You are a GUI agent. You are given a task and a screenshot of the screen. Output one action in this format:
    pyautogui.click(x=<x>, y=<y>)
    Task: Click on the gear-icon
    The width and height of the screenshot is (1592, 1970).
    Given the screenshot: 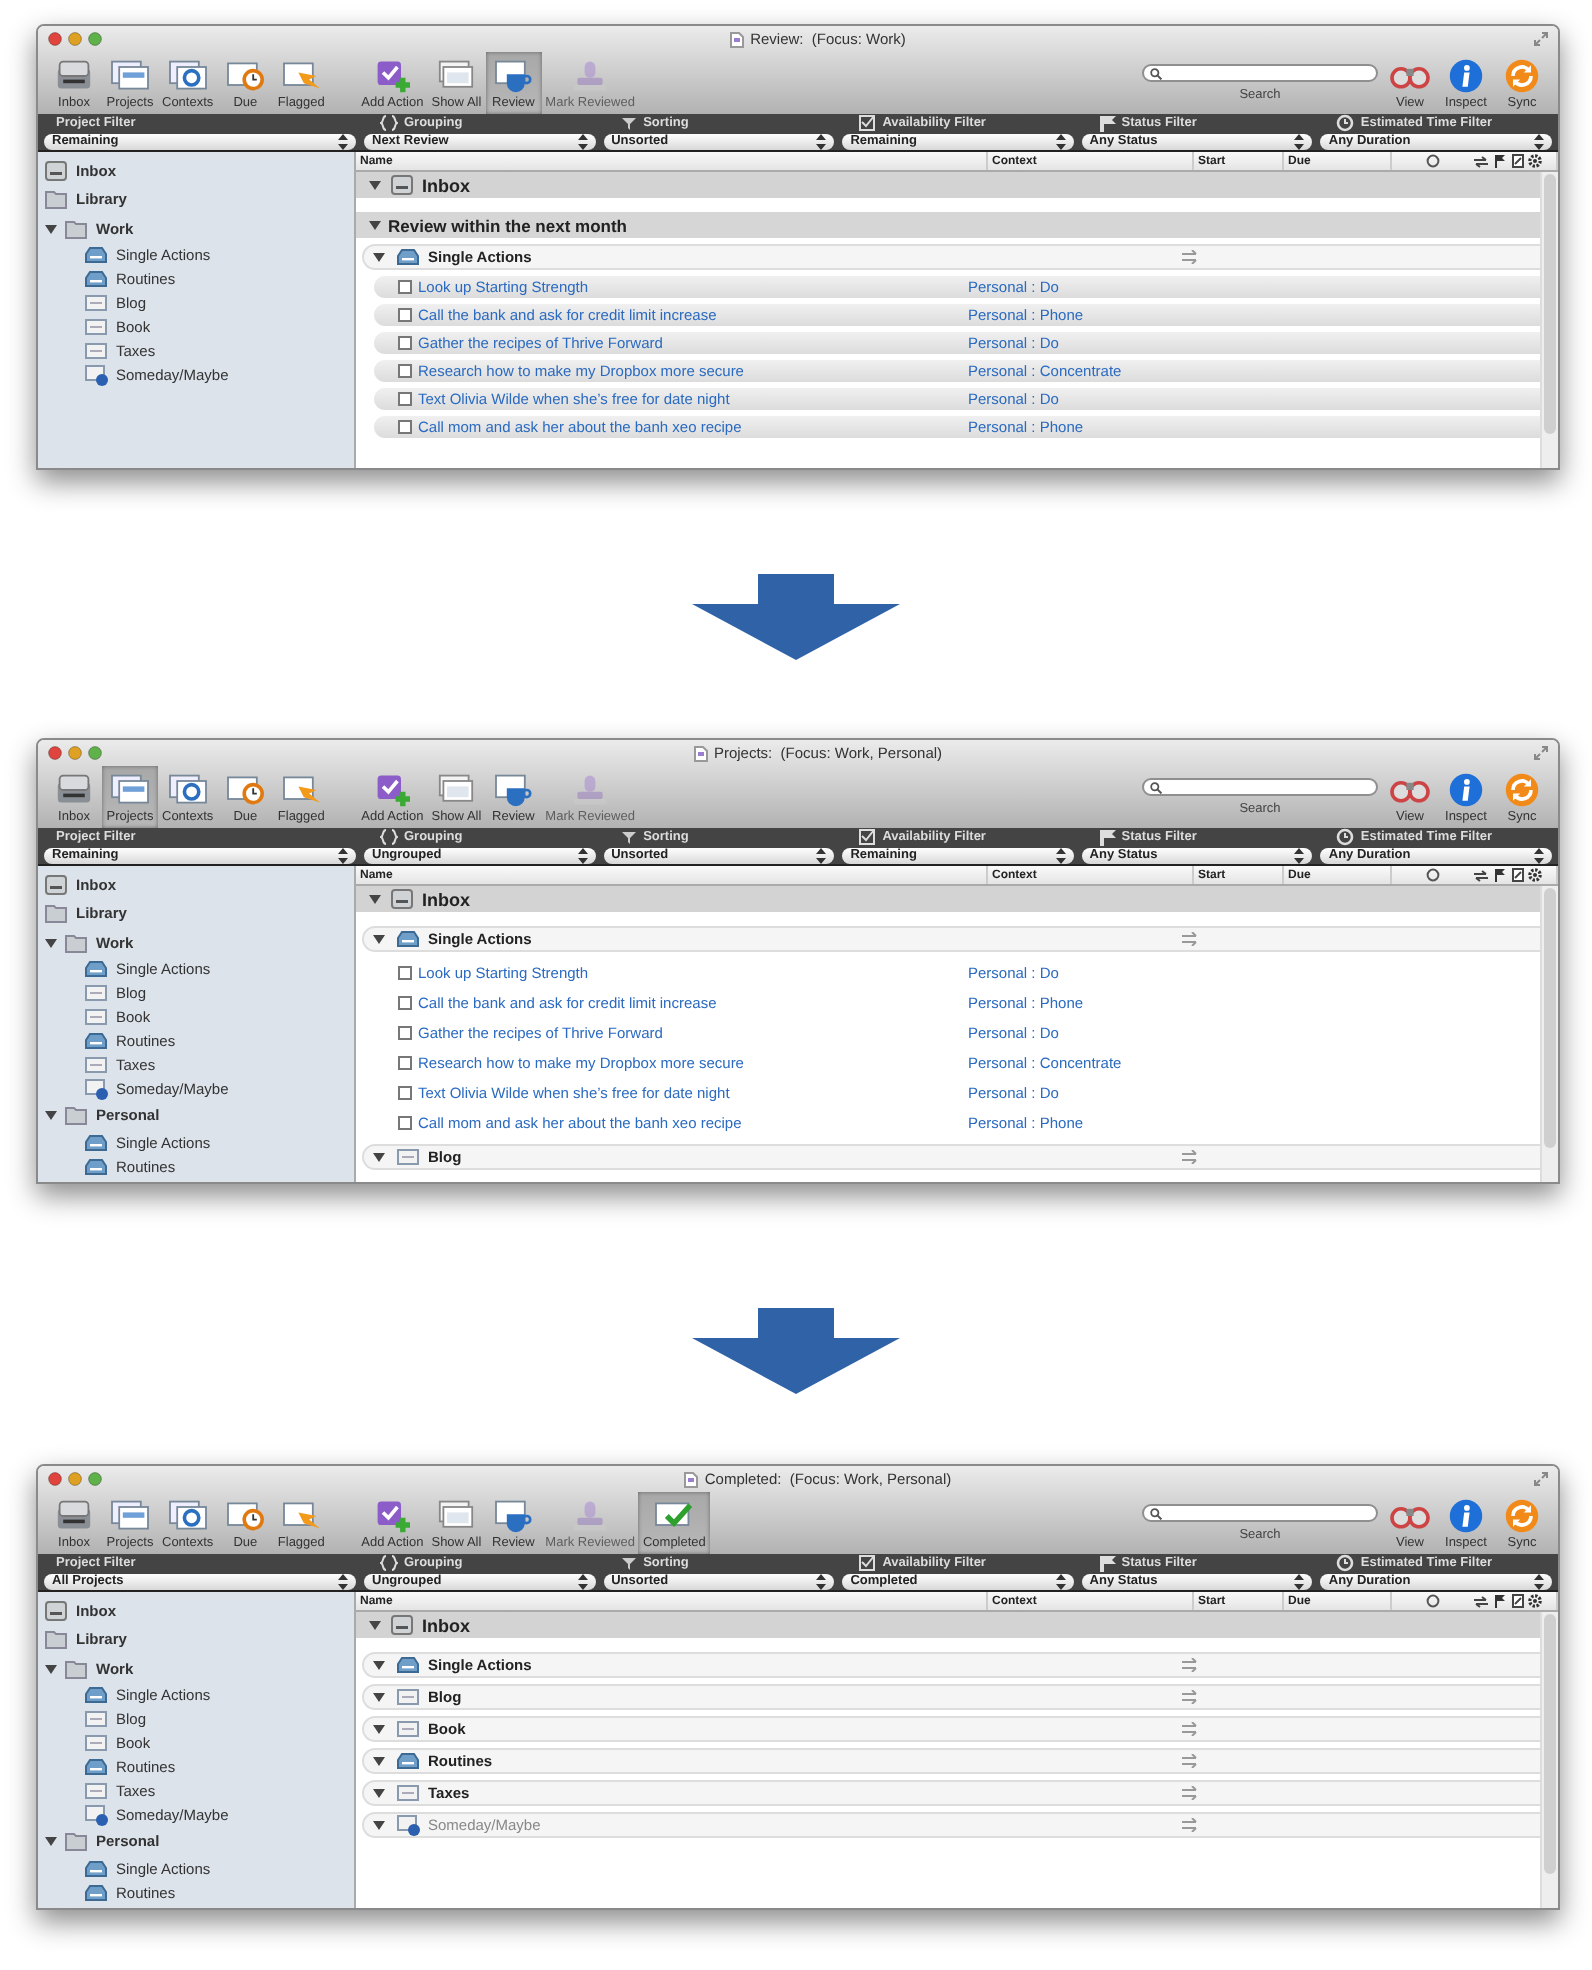 What is the action you would take?
    pyautogui.click(x=1535, y=161)
    